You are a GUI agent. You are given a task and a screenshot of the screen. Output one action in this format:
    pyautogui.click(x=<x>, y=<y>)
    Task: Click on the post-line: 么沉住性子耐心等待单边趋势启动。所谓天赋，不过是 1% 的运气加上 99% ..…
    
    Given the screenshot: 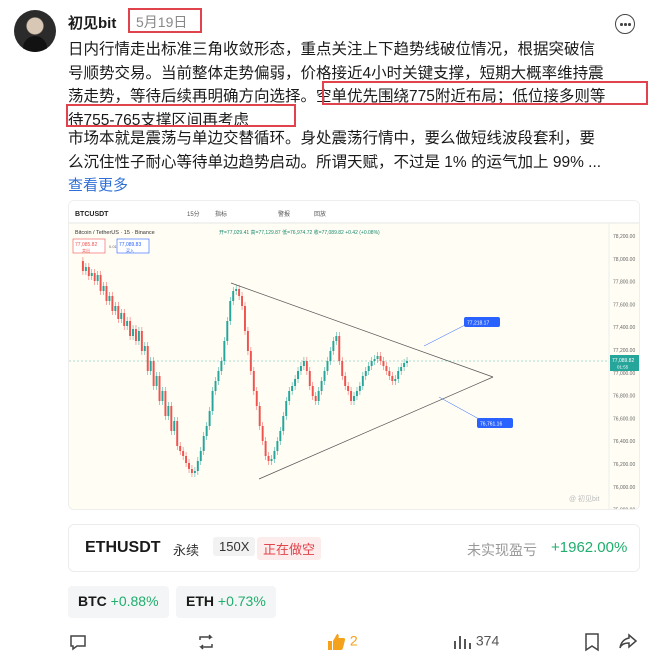 What is the action you would take?
    pyautogui.click(x=335, y=162)
    